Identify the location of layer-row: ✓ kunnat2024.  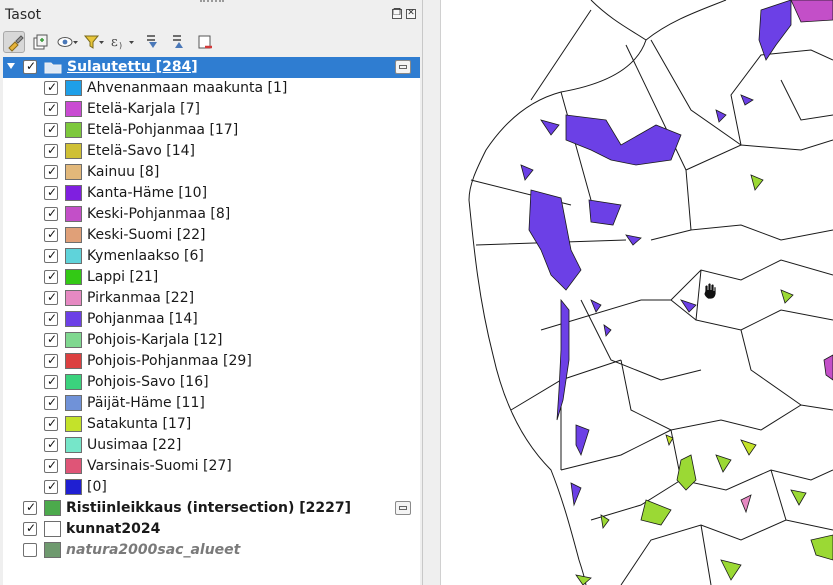
(211, 529).